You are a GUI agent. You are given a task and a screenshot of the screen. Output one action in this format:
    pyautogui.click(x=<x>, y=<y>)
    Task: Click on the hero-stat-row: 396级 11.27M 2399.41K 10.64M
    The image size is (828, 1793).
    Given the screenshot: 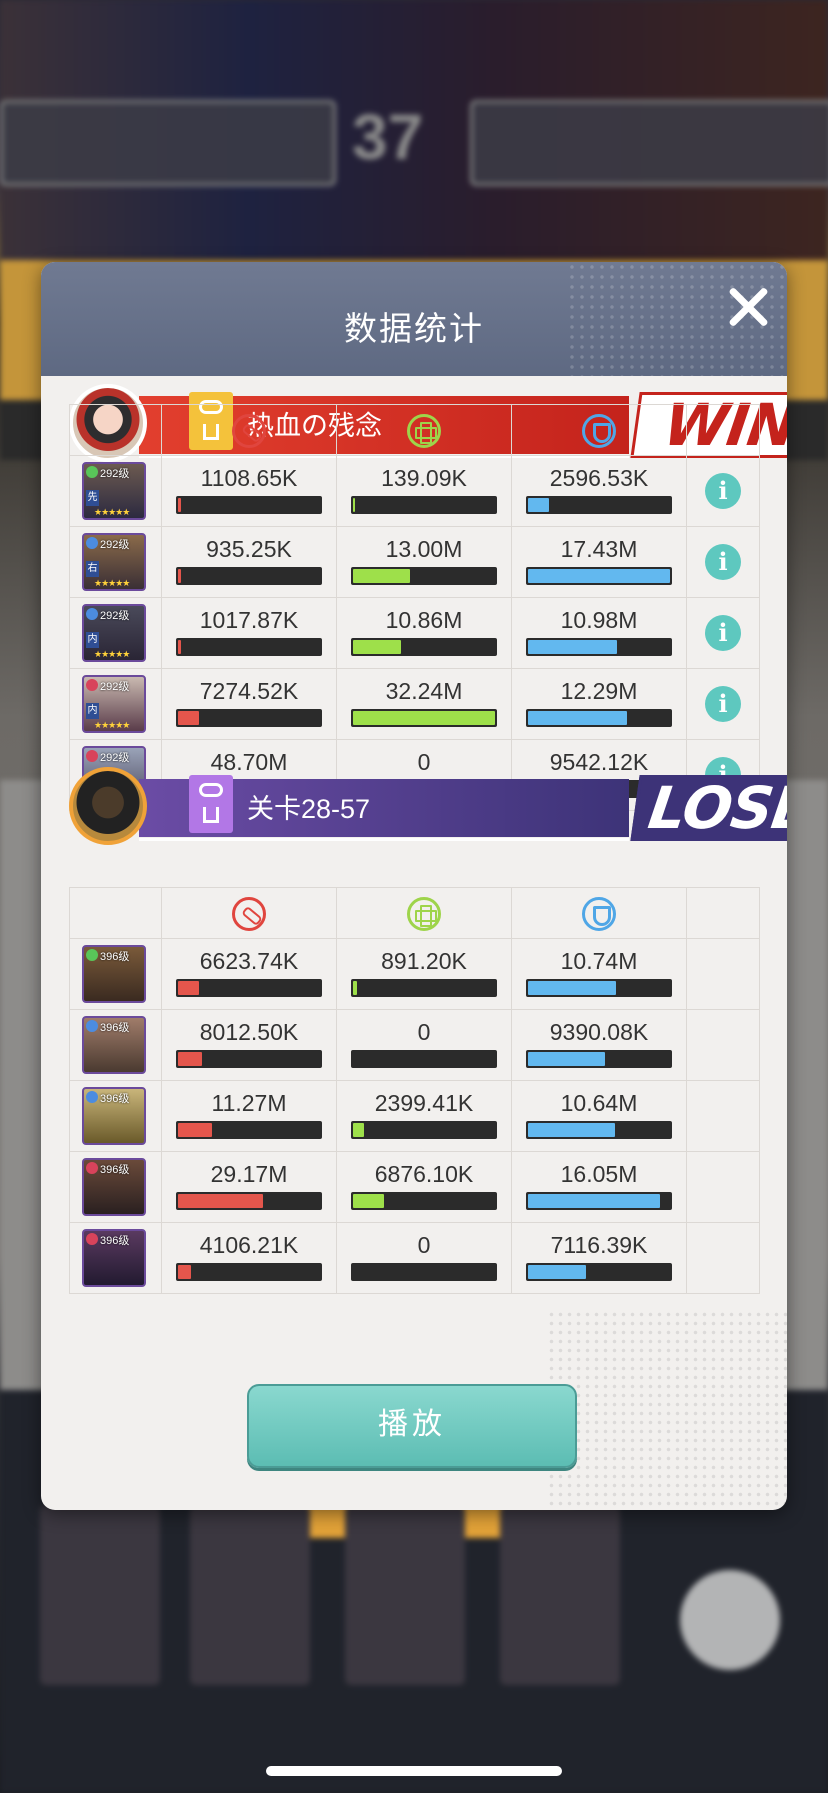 What is the action you would take?
    pyautogui.click(x=414, y=1116)
    